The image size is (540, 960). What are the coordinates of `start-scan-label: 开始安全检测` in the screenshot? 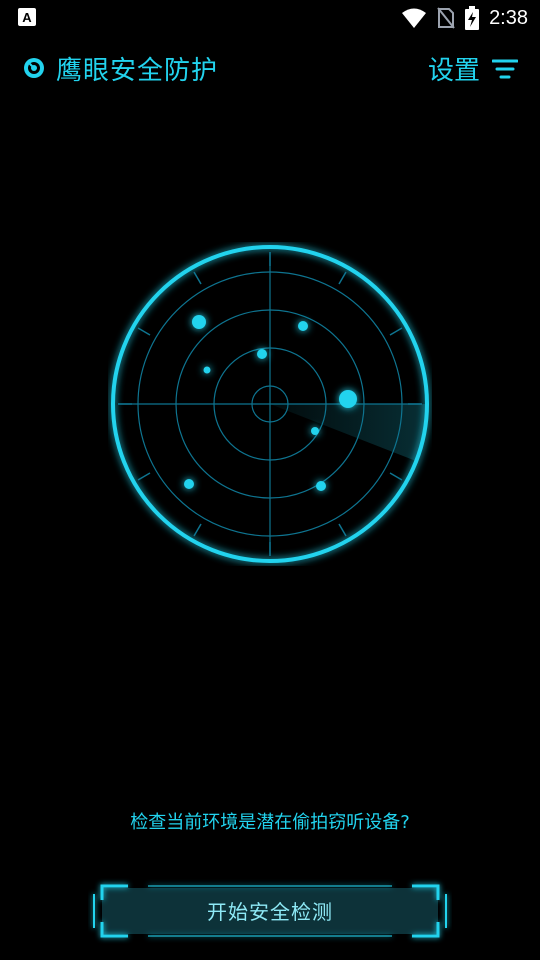 It's located at (270, 912).